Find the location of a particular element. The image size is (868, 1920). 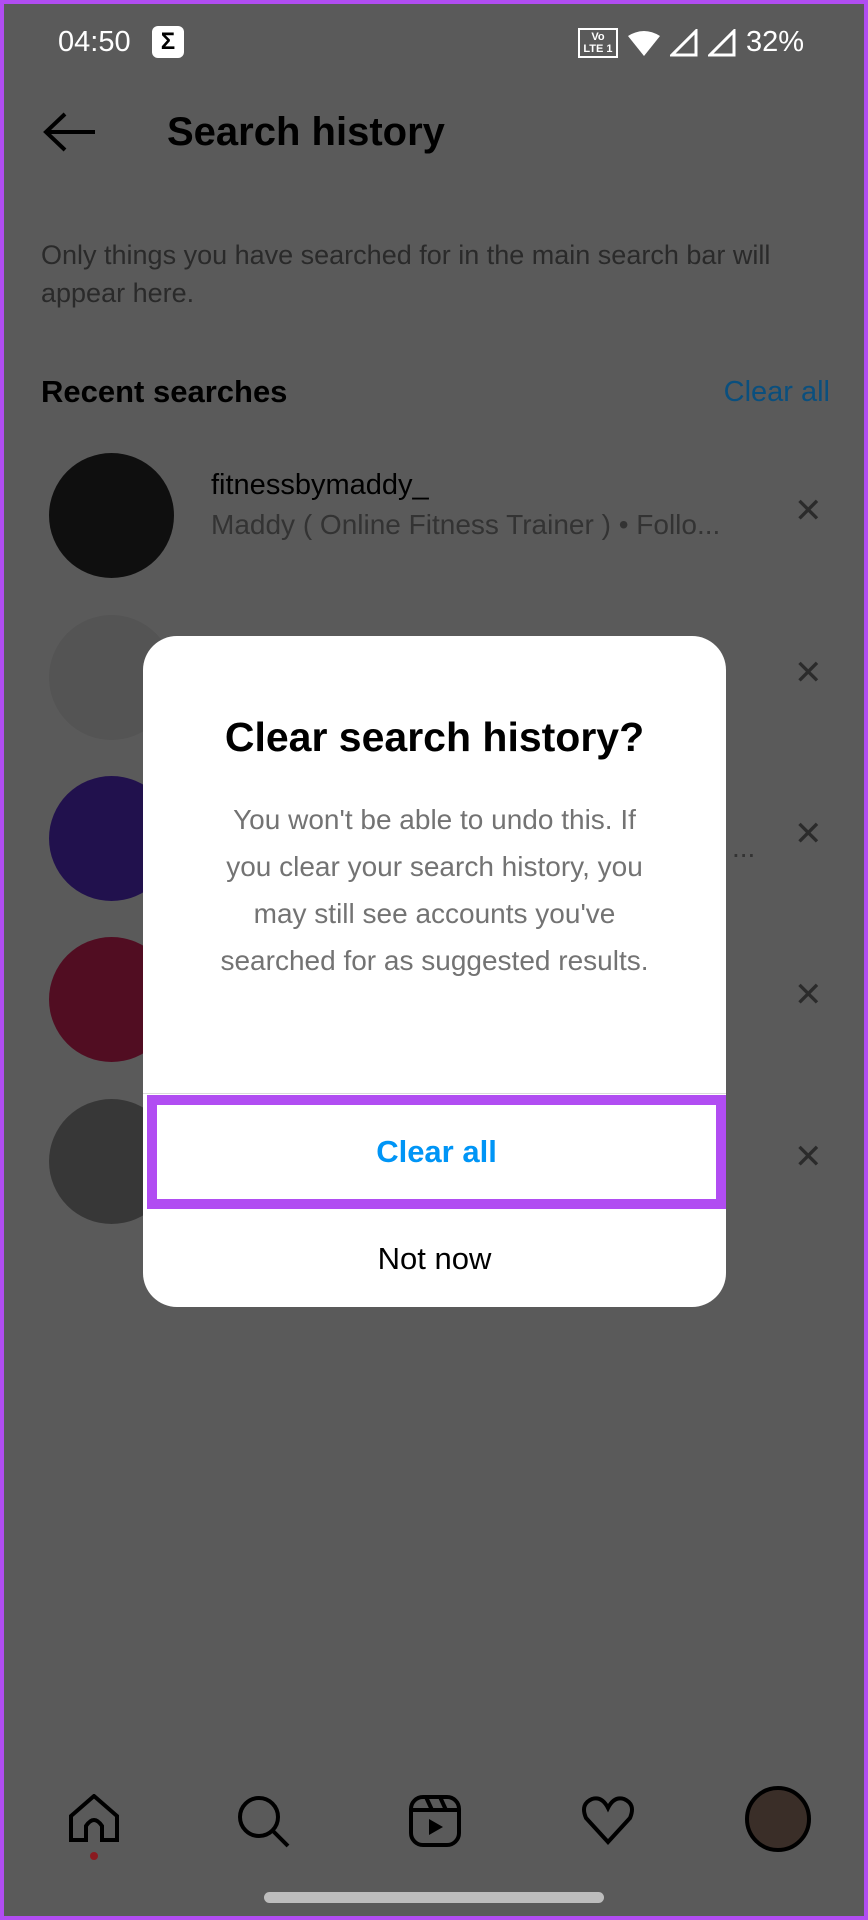

bottom-nav is located at coordinates (434, 1829).